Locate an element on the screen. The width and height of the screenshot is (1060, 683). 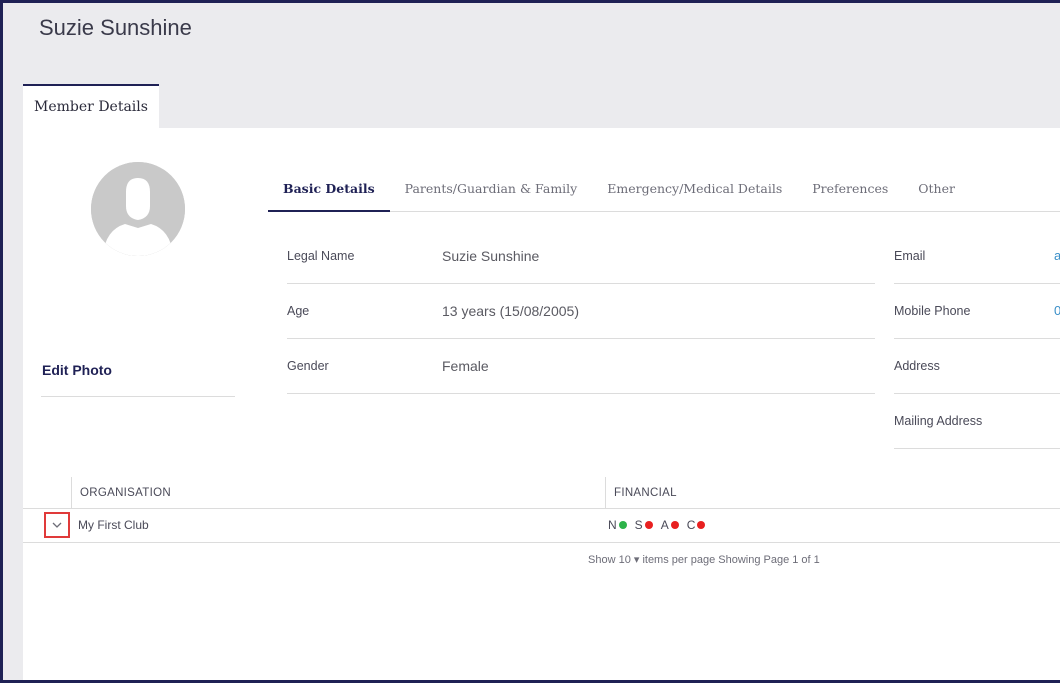
divider is located at coordinates (138, 396).